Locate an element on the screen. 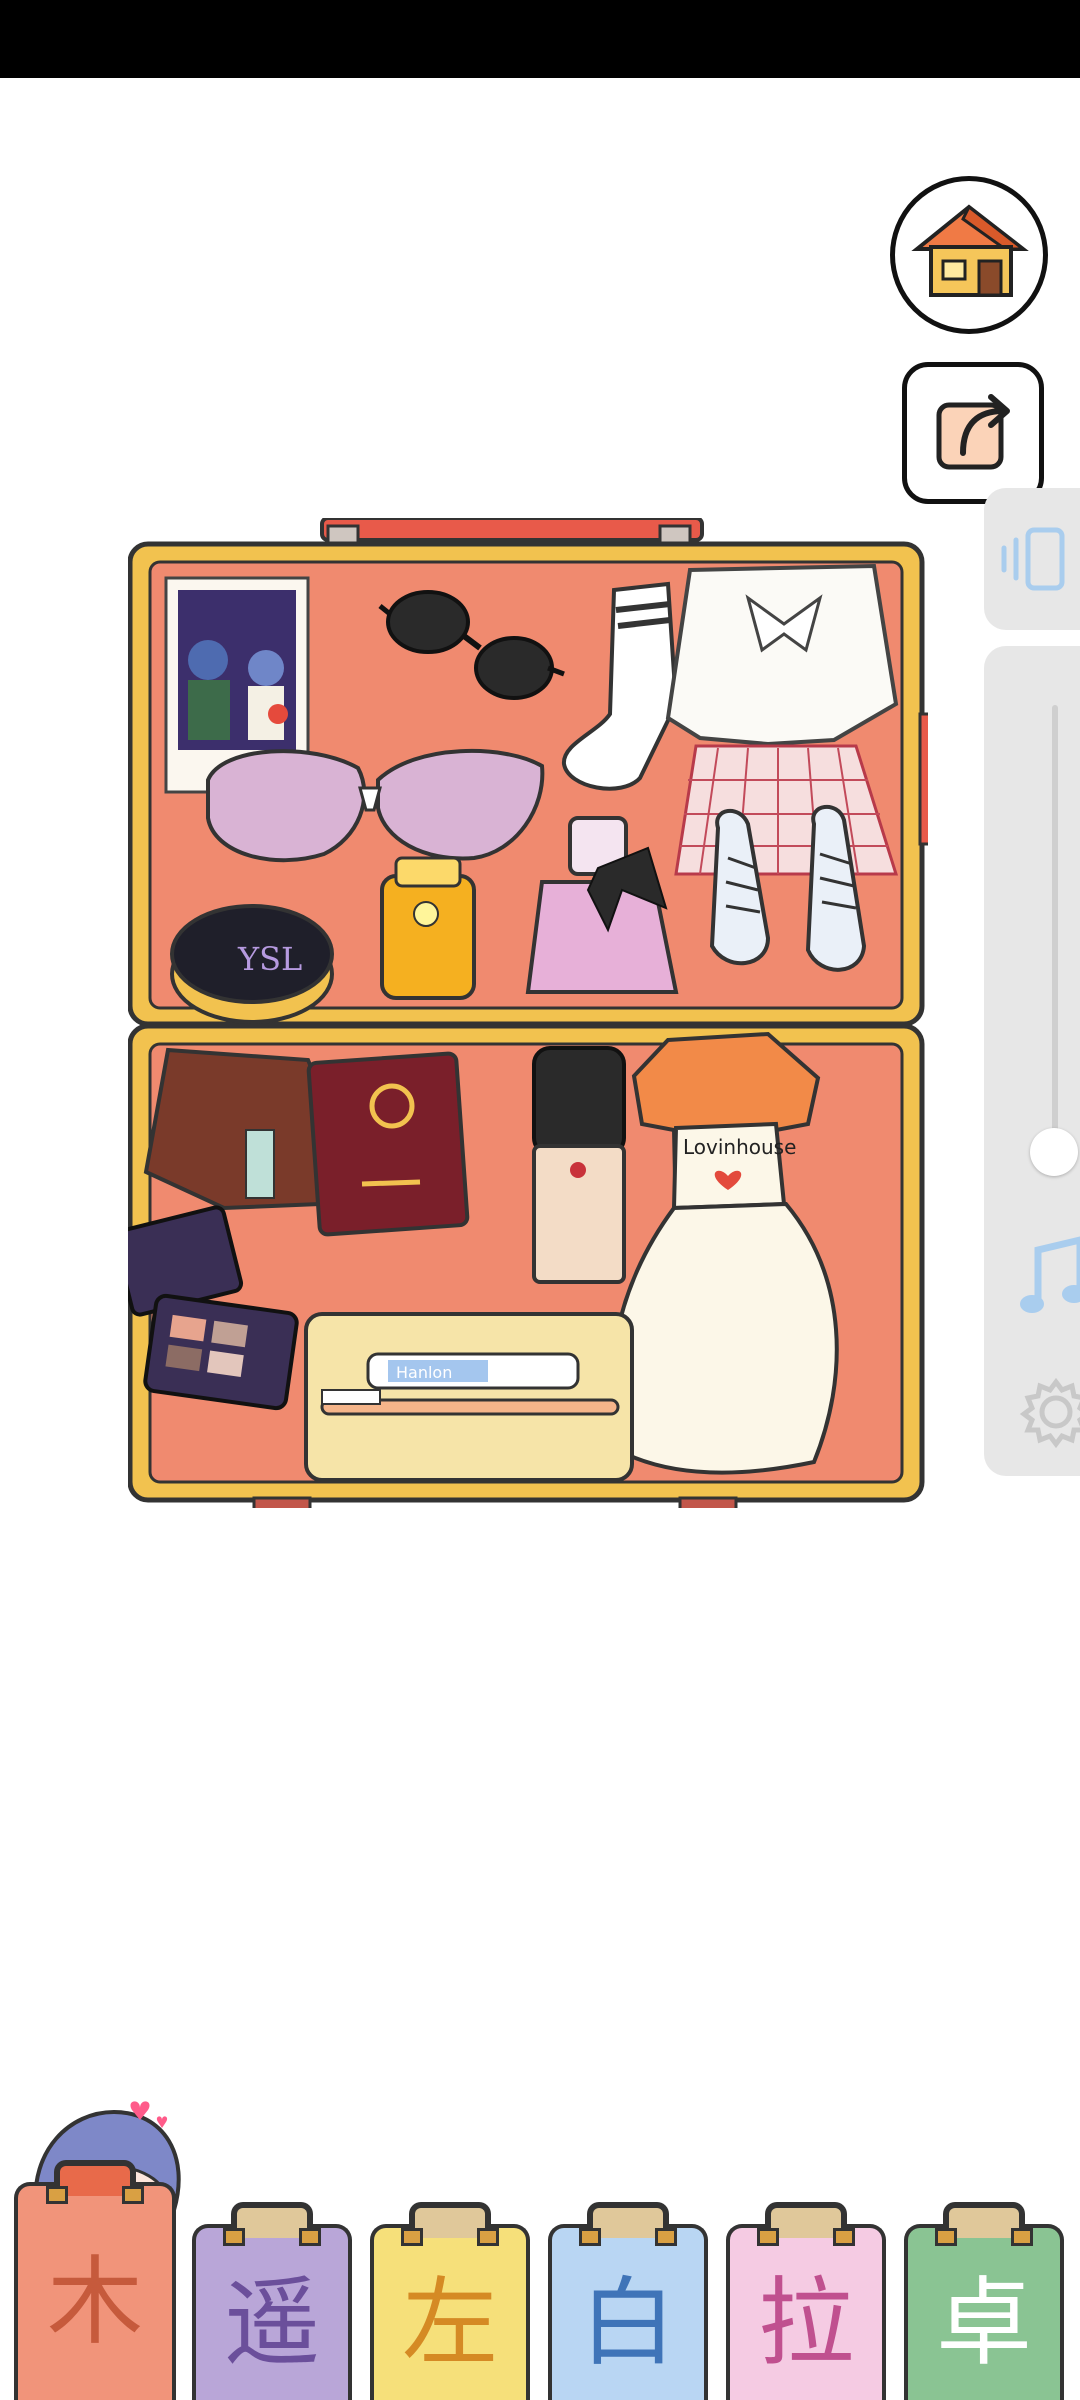 The image size is (1080, 2400). home-button is located at coordinates (969, 255).